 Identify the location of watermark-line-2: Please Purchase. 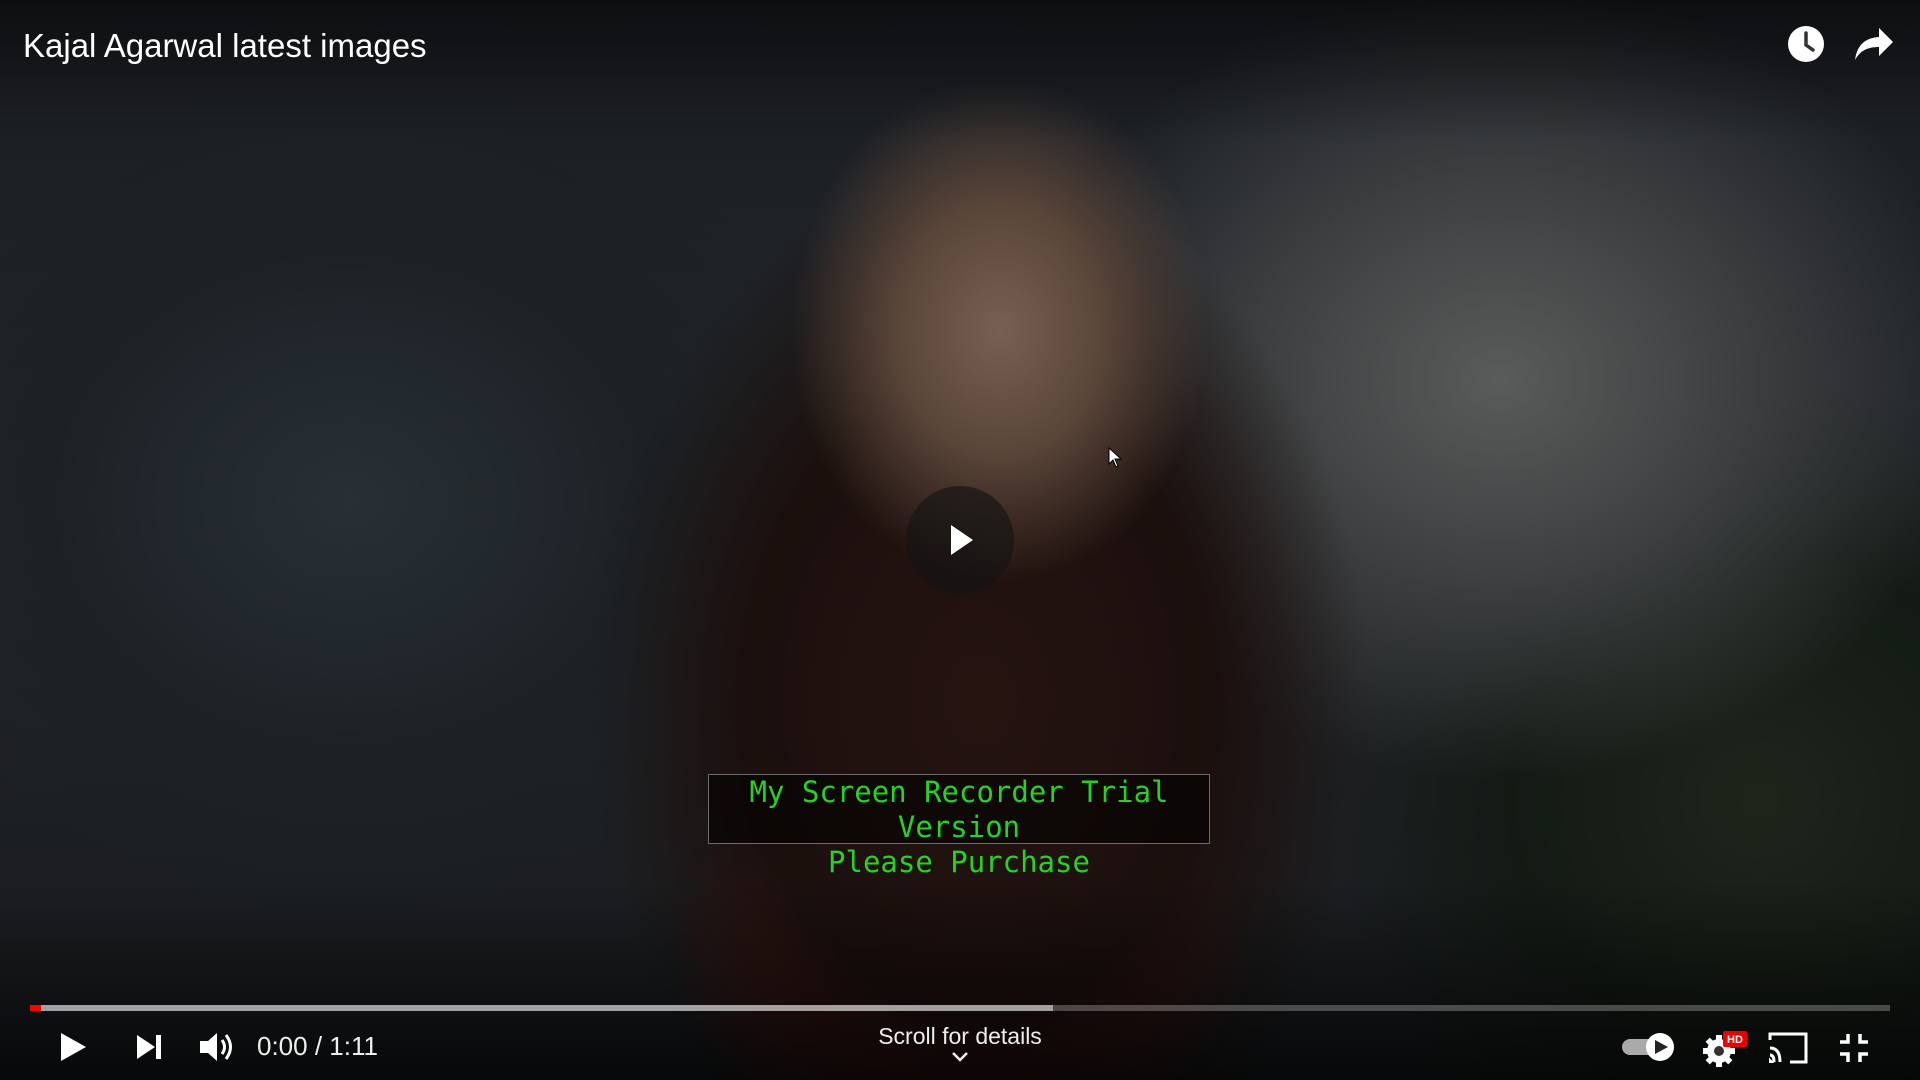
(959, 862).